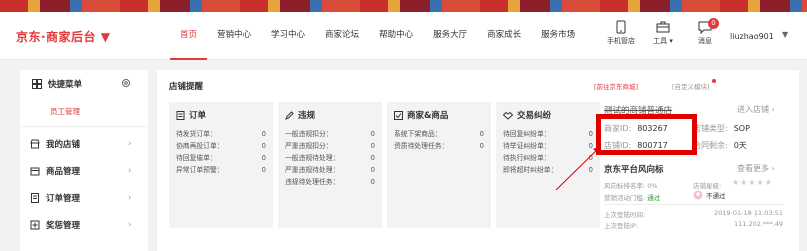 Image resolution: width=807 pixels, height=251 pixels. I want to click on grid-icon, so click(37, 84).